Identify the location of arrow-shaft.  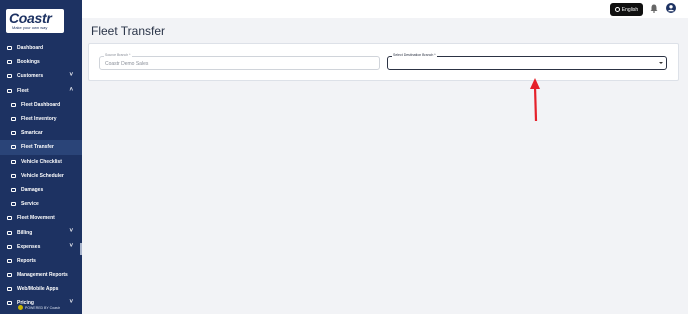
(535, 103).